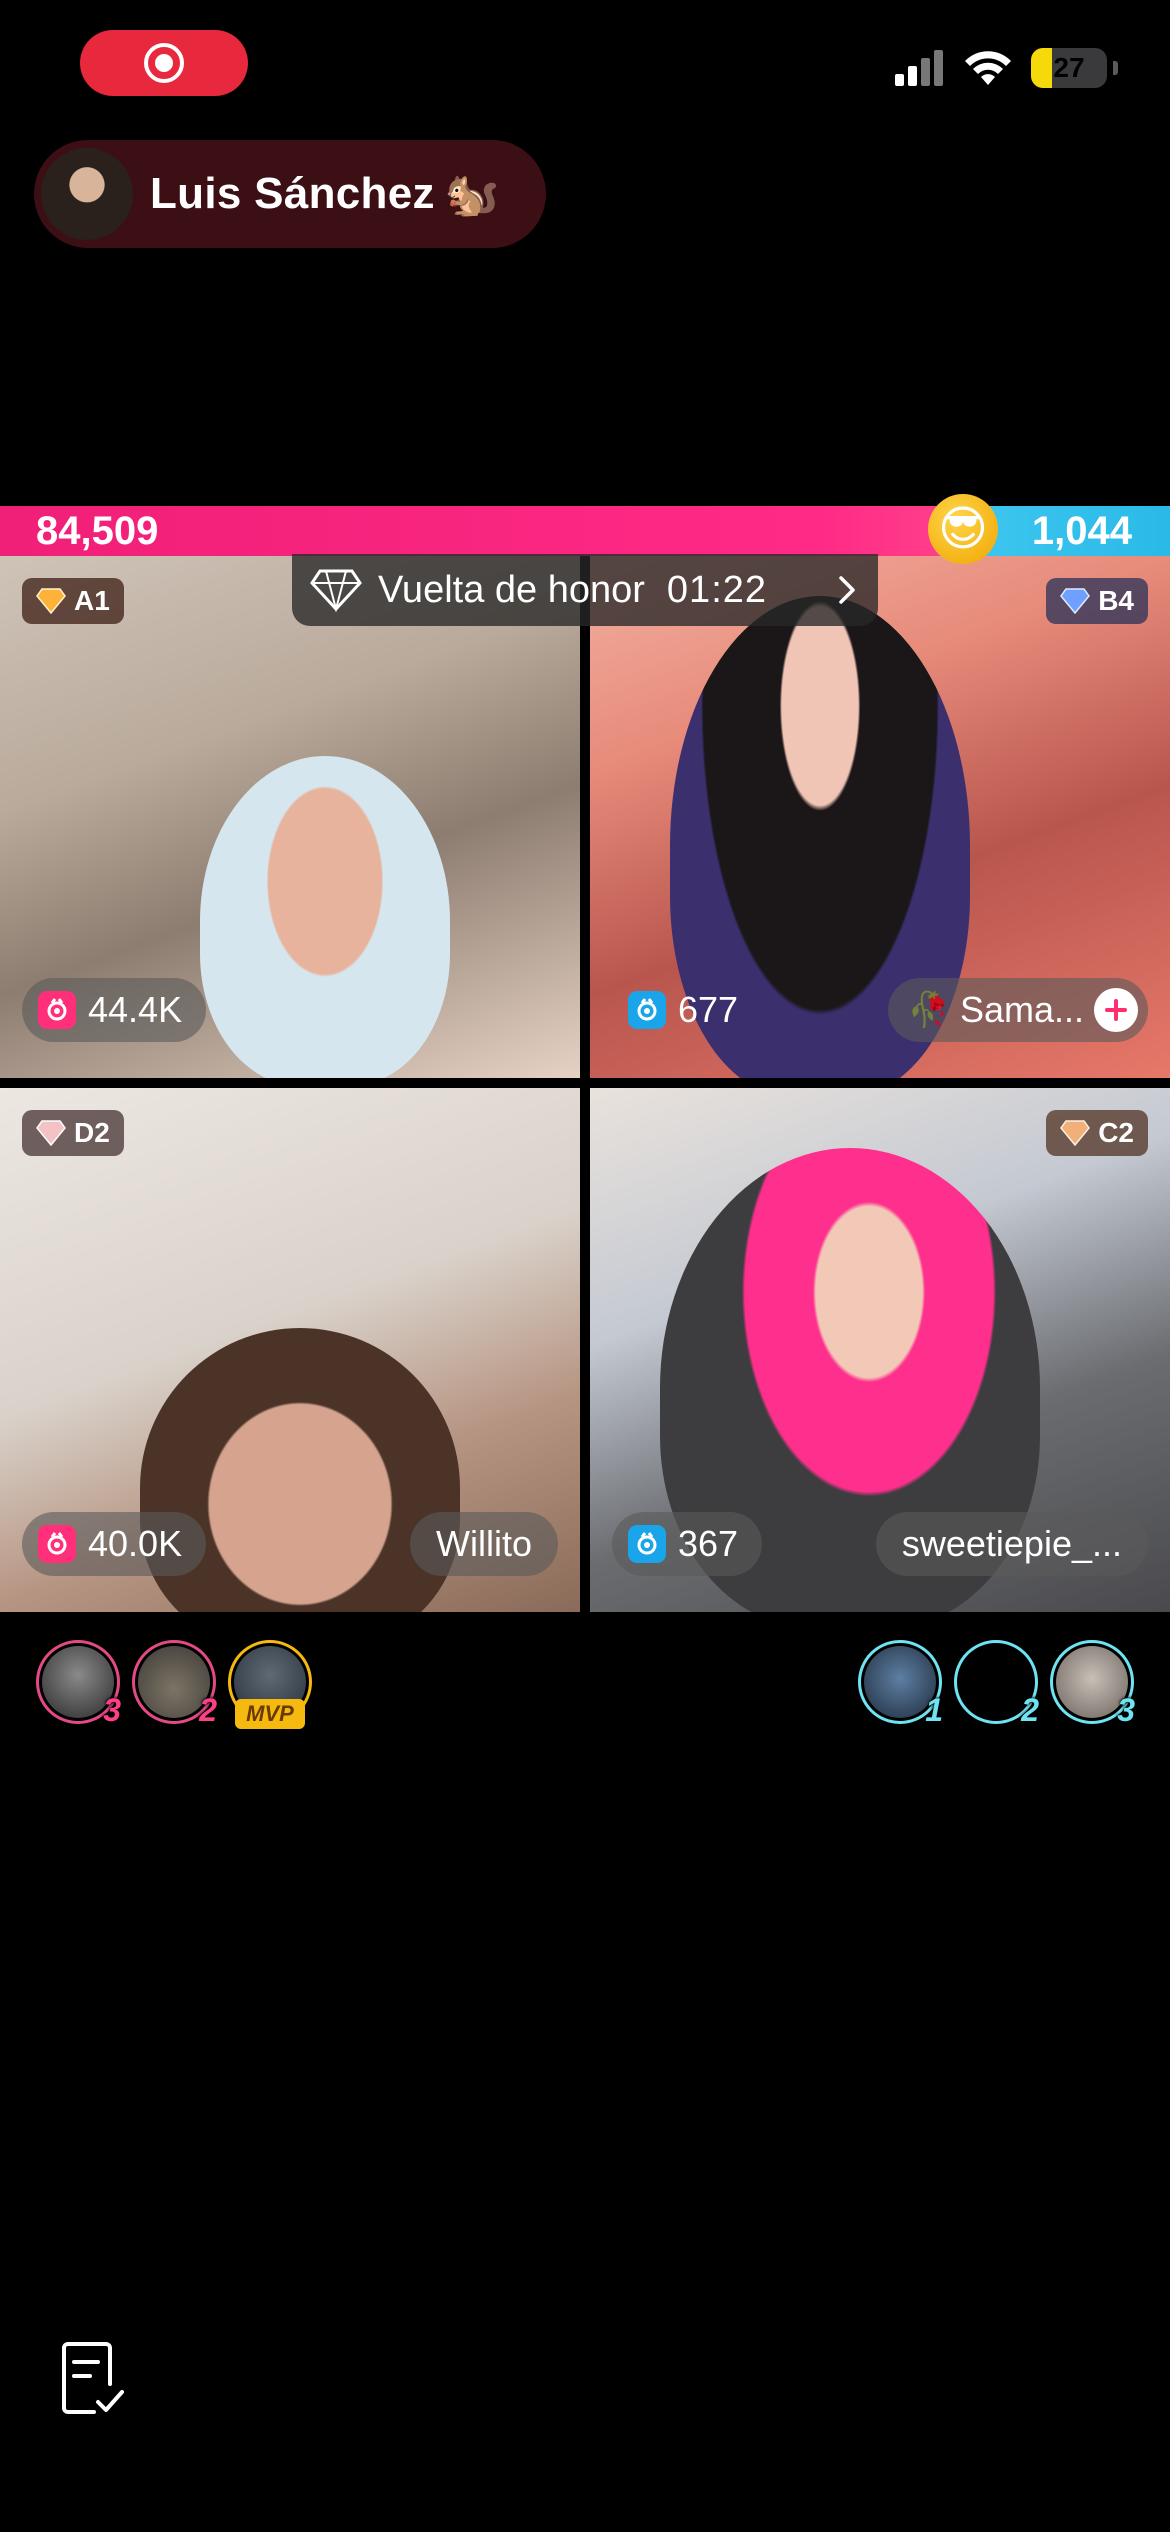 The height and width of the screenshot is (2532, 1170). I want to click on battery-icon: 27, so click(1069, 68).